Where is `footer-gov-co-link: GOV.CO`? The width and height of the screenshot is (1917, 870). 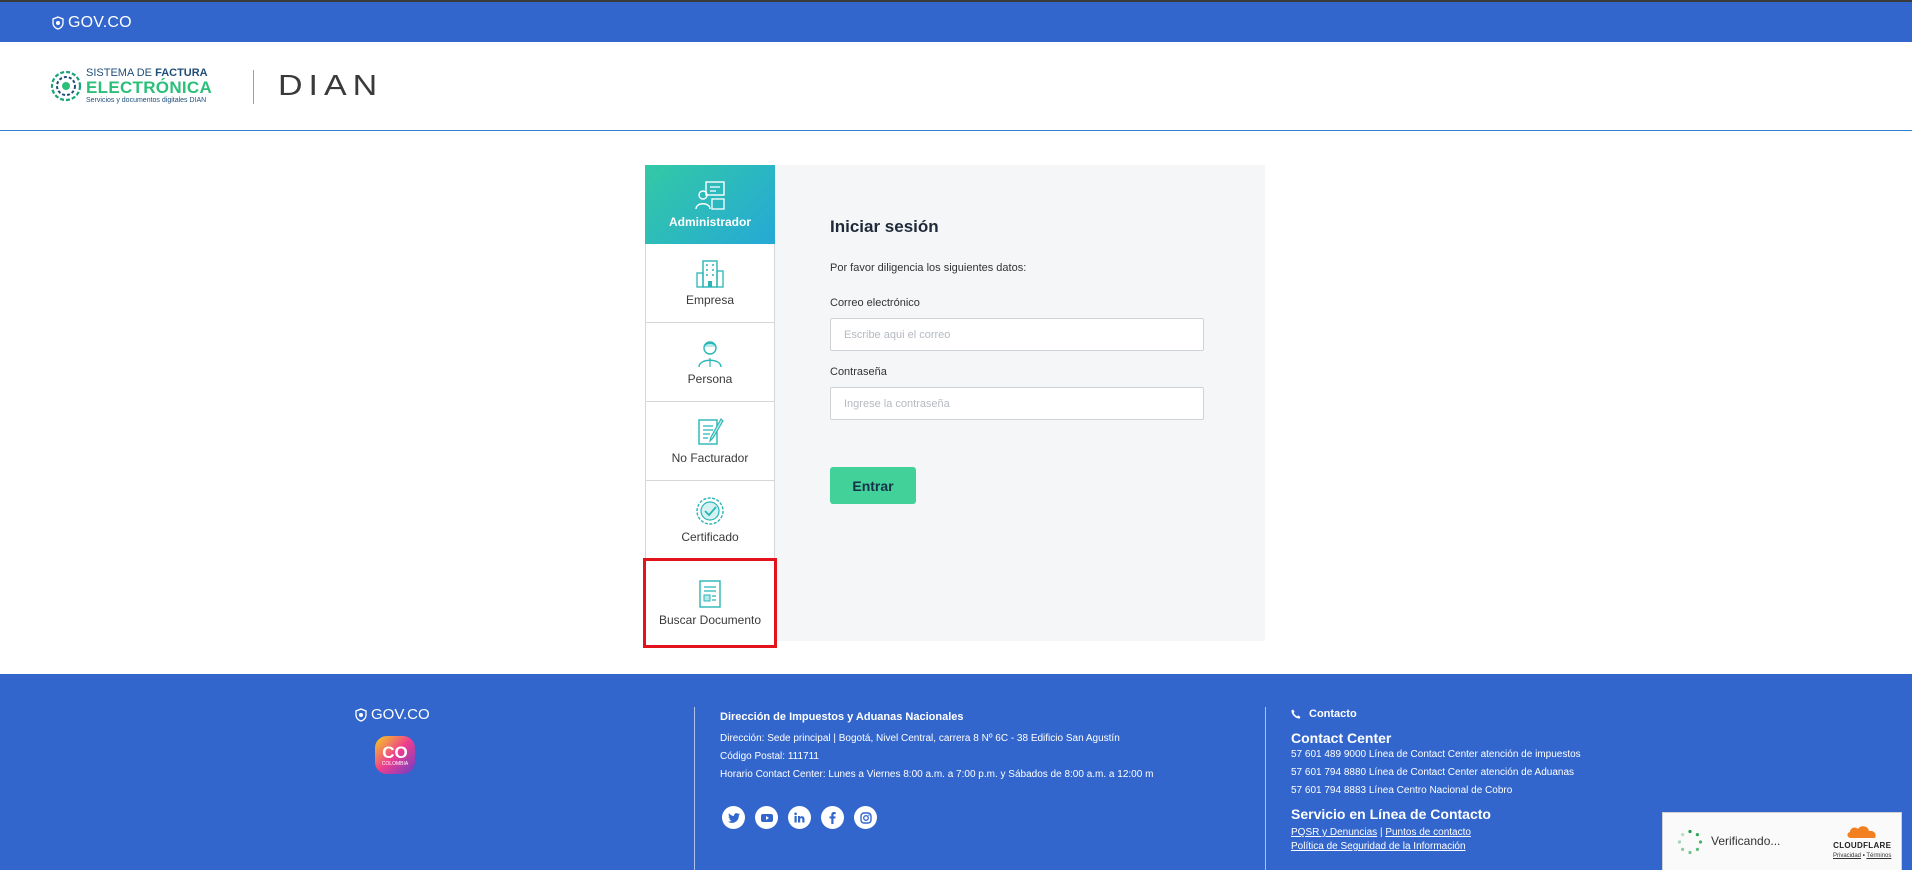 footer-gov-co-link: GOV.CO is located at coordinates (392, 714).